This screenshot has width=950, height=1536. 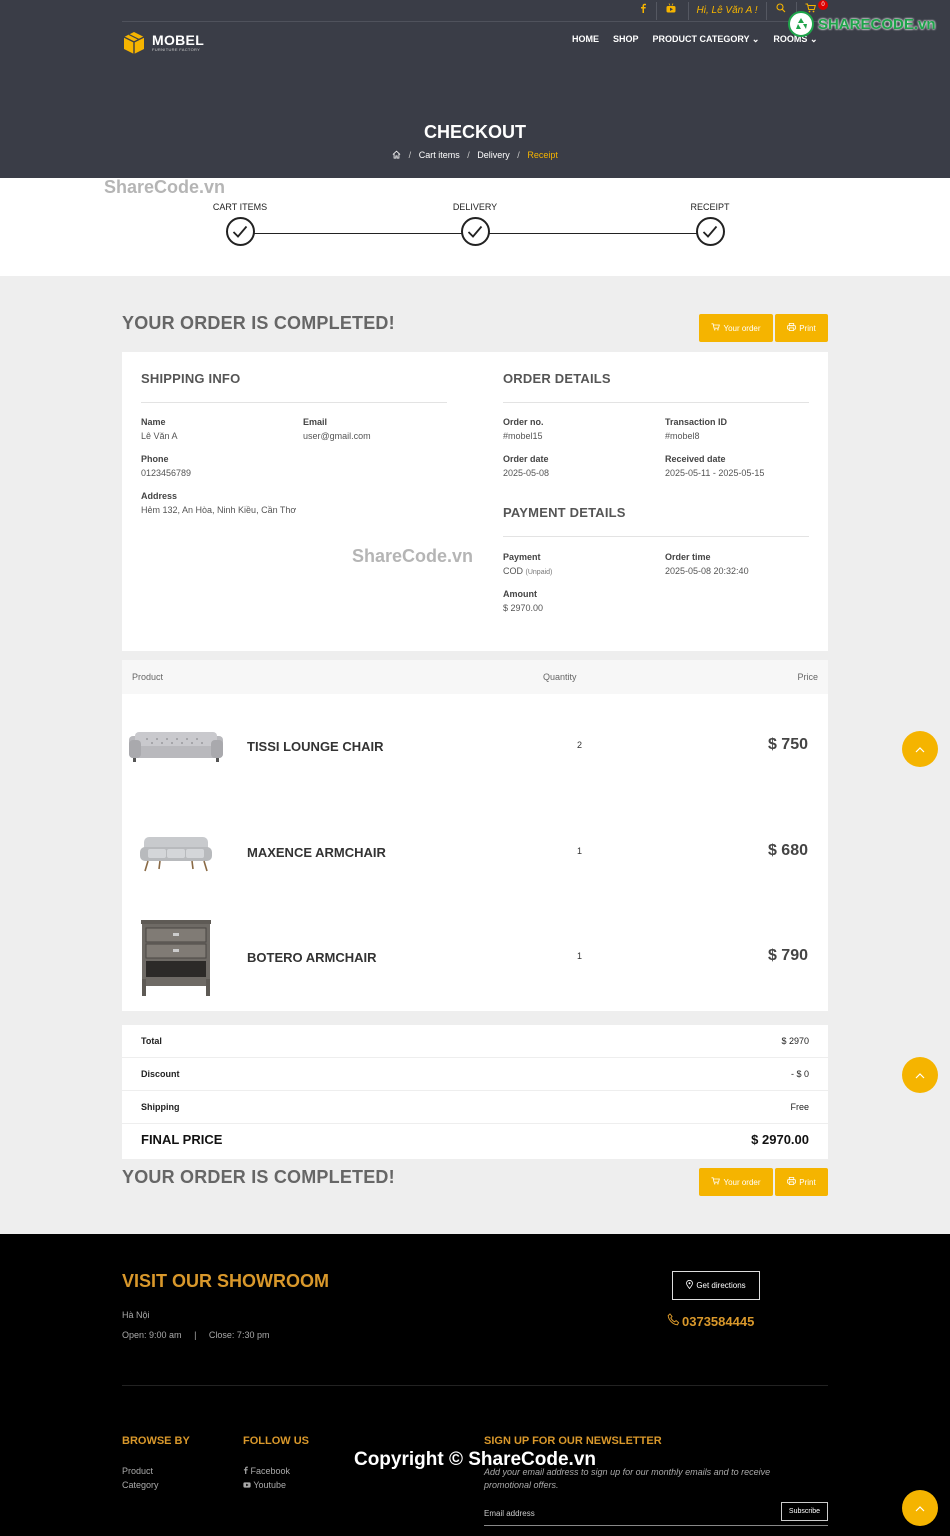 What do you see at coordinates (439, 155) in the screenshot?
I see `breadcrumb-cart-items: Cart items` at bounding box center [439, 155].